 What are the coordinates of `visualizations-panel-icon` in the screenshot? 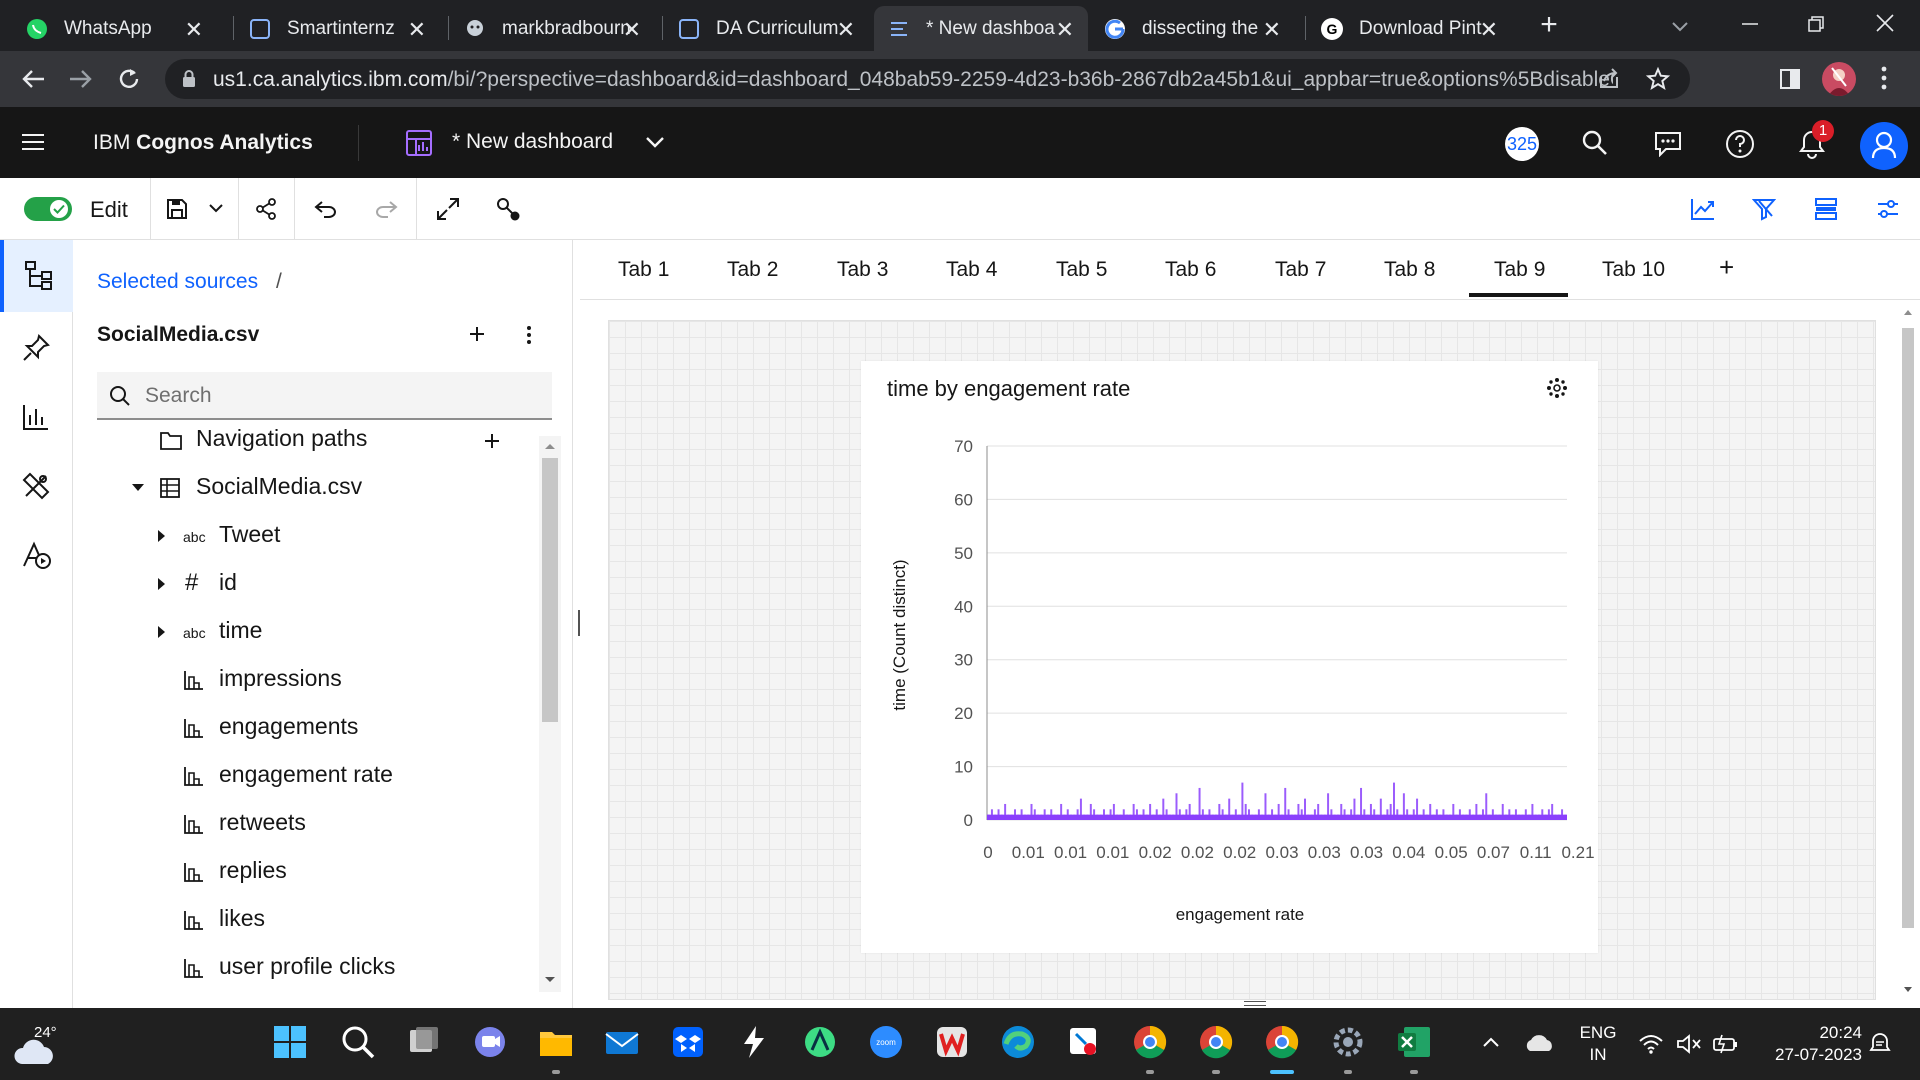 It's located at (1703, 209).